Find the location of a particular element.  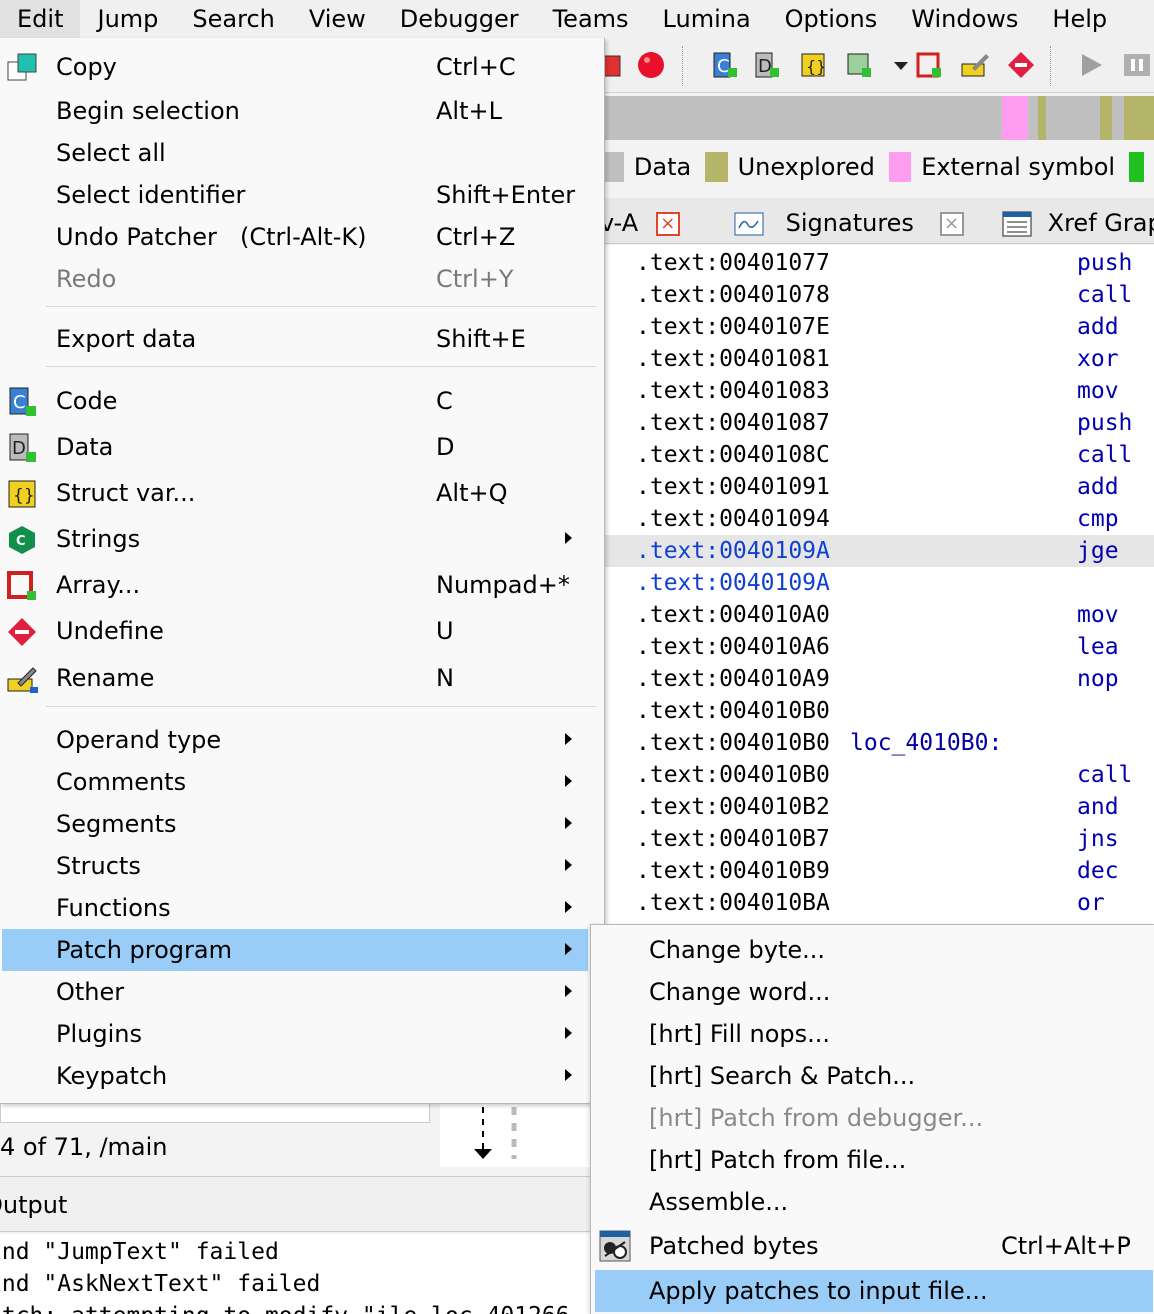

menu-item-label: Structs is located at coordinates (98, 866).